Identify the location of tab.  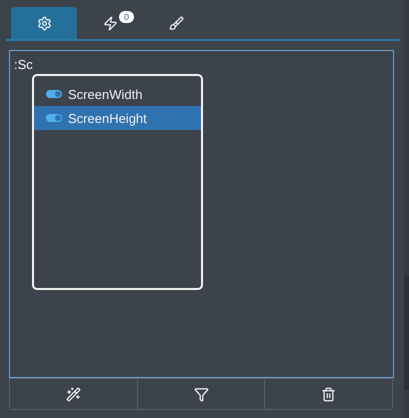
(44, 23).